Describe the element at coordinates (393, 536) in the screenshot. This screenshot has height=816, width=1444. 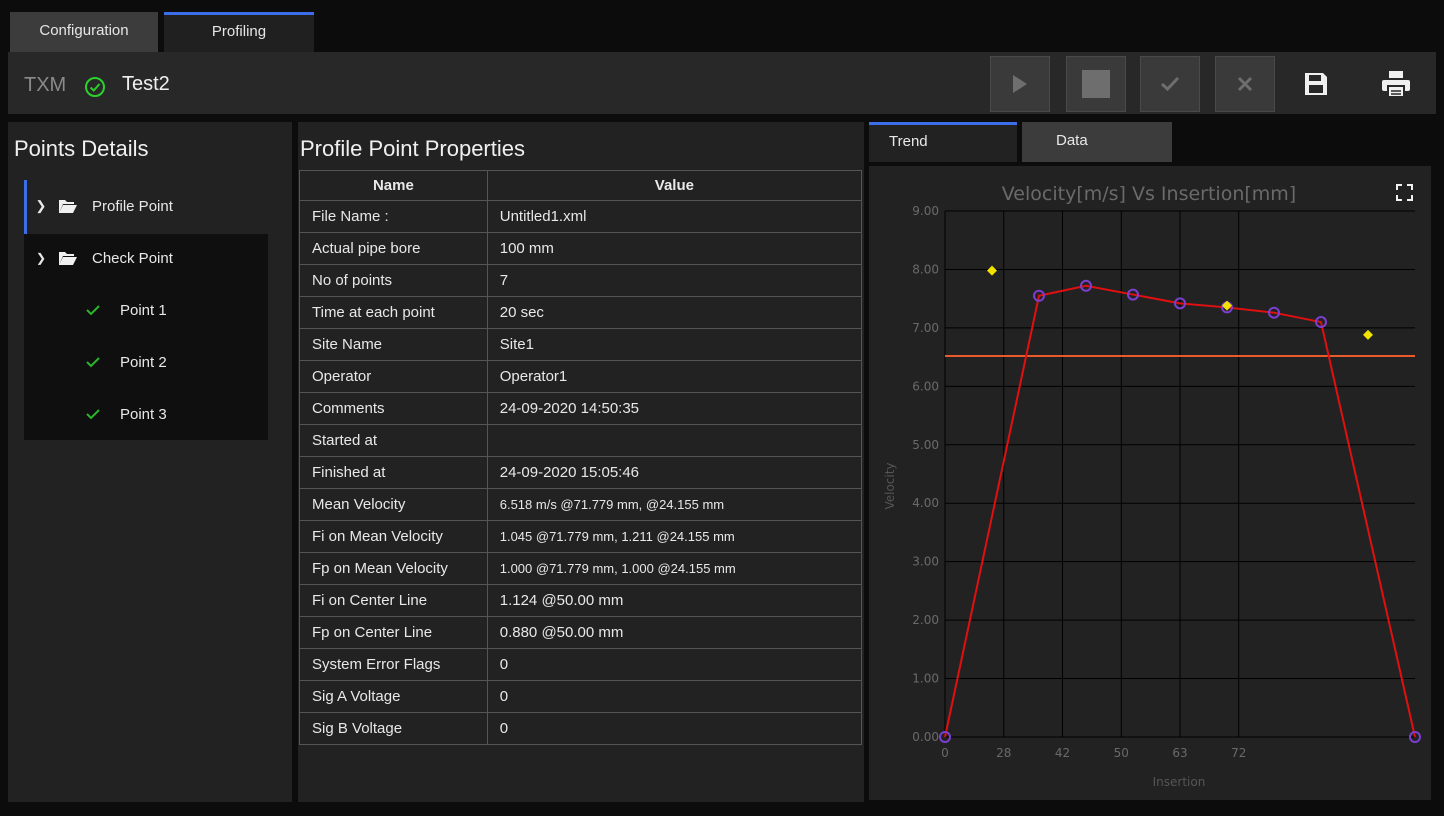
I see `property-name: Fi on Mean Velocity` at that location.